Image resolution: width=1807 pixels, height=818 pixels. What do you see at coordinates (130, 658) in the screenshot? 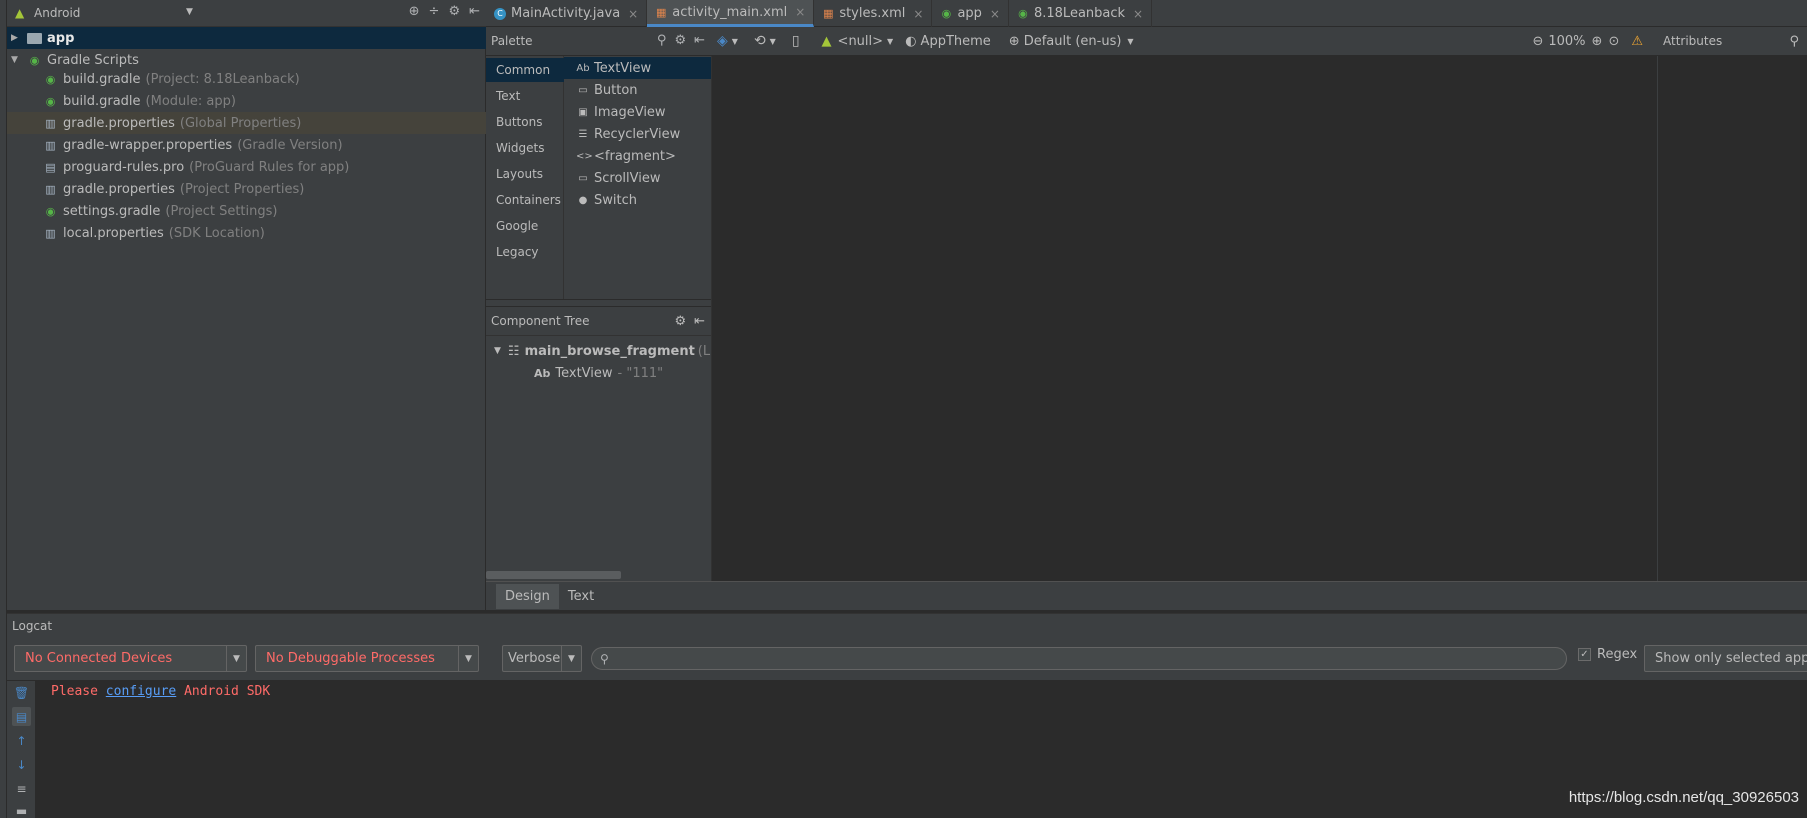
I see `device-dropdown: No Connected Devices ▼` at bounding box center [130, 658].